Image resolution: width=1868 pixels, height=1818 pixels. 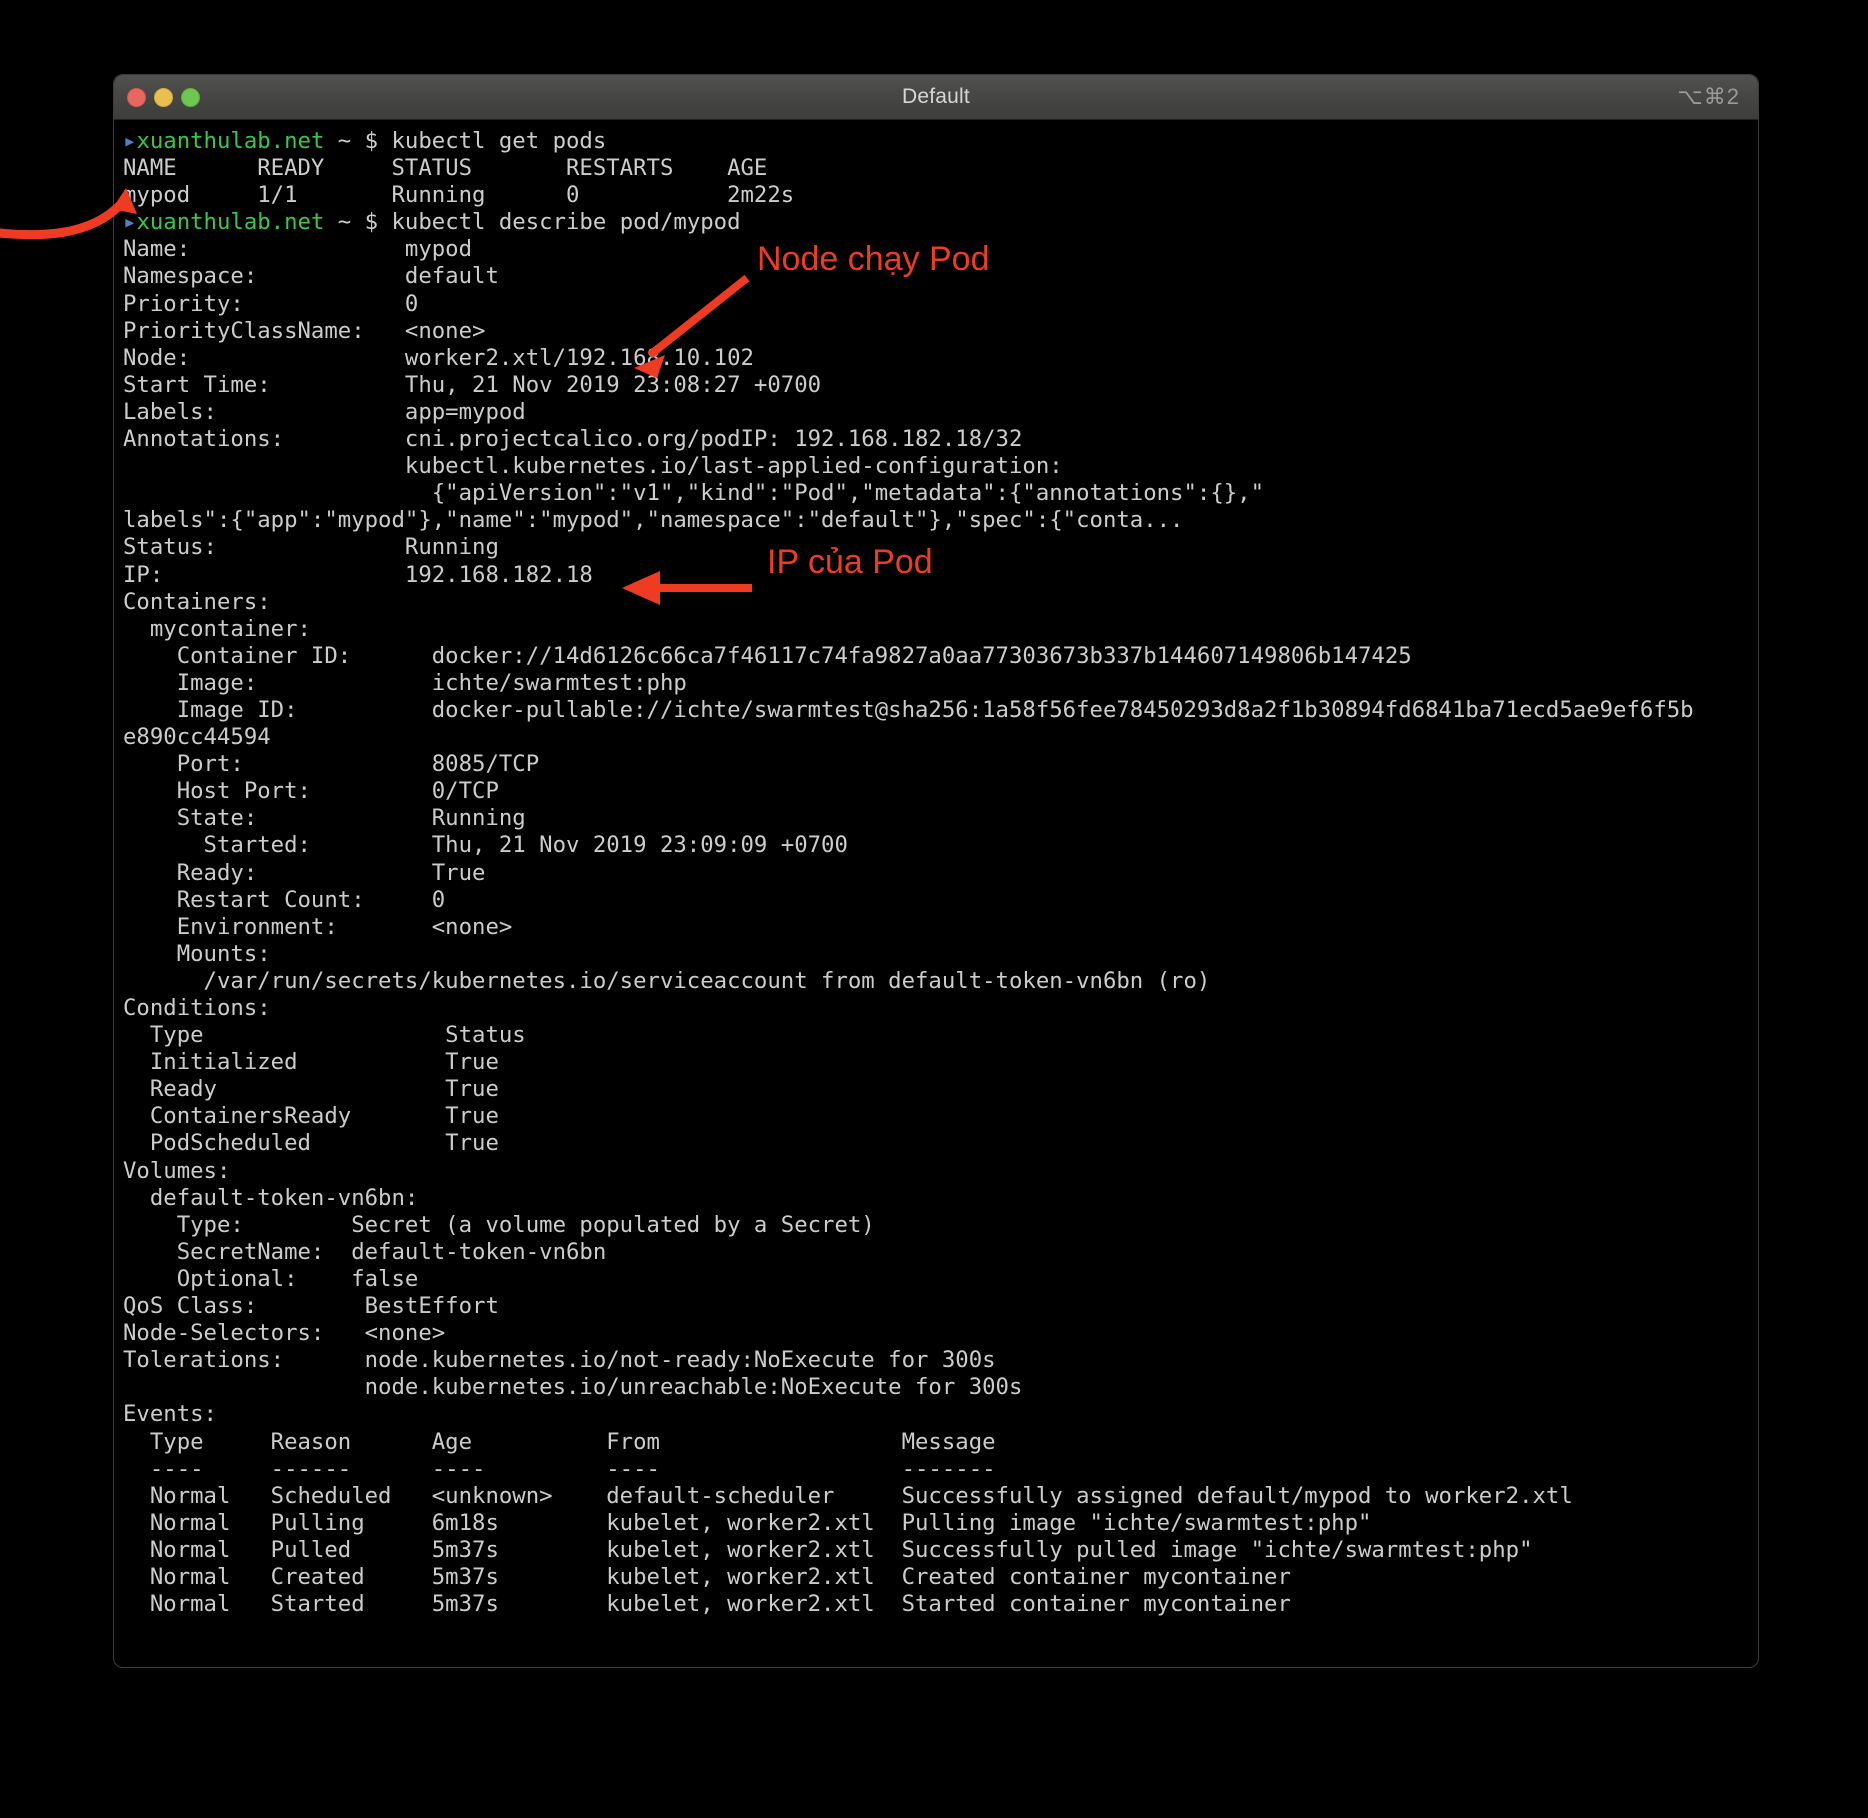 What do you see at coordinates (936, 954) in the screenshot?
I see `container-mounts-label: Mounts:` at bounding box center [936, 954].